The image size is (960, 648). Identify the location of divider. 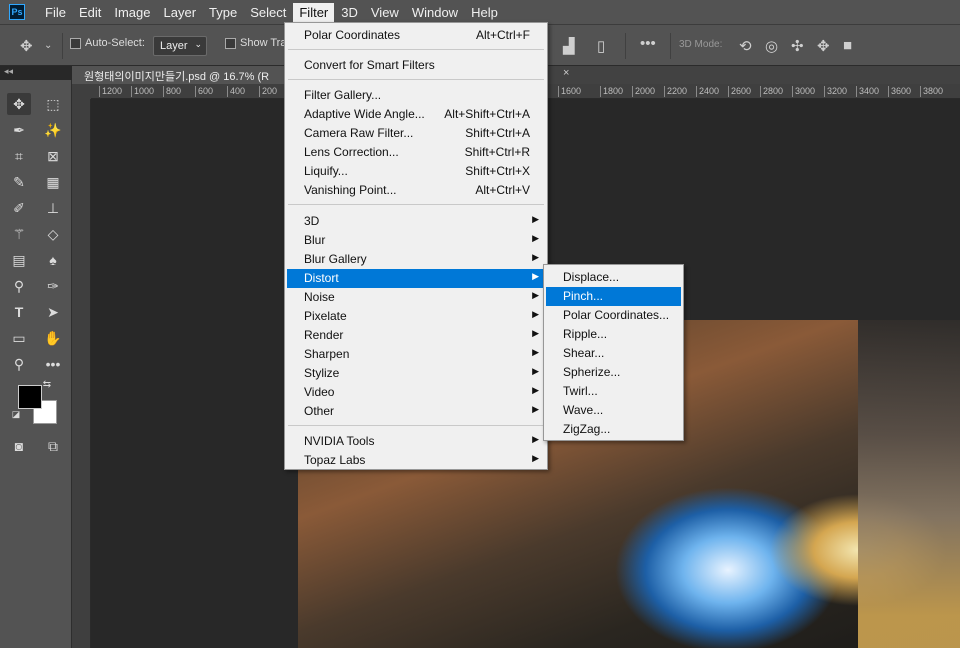
(625, 46).